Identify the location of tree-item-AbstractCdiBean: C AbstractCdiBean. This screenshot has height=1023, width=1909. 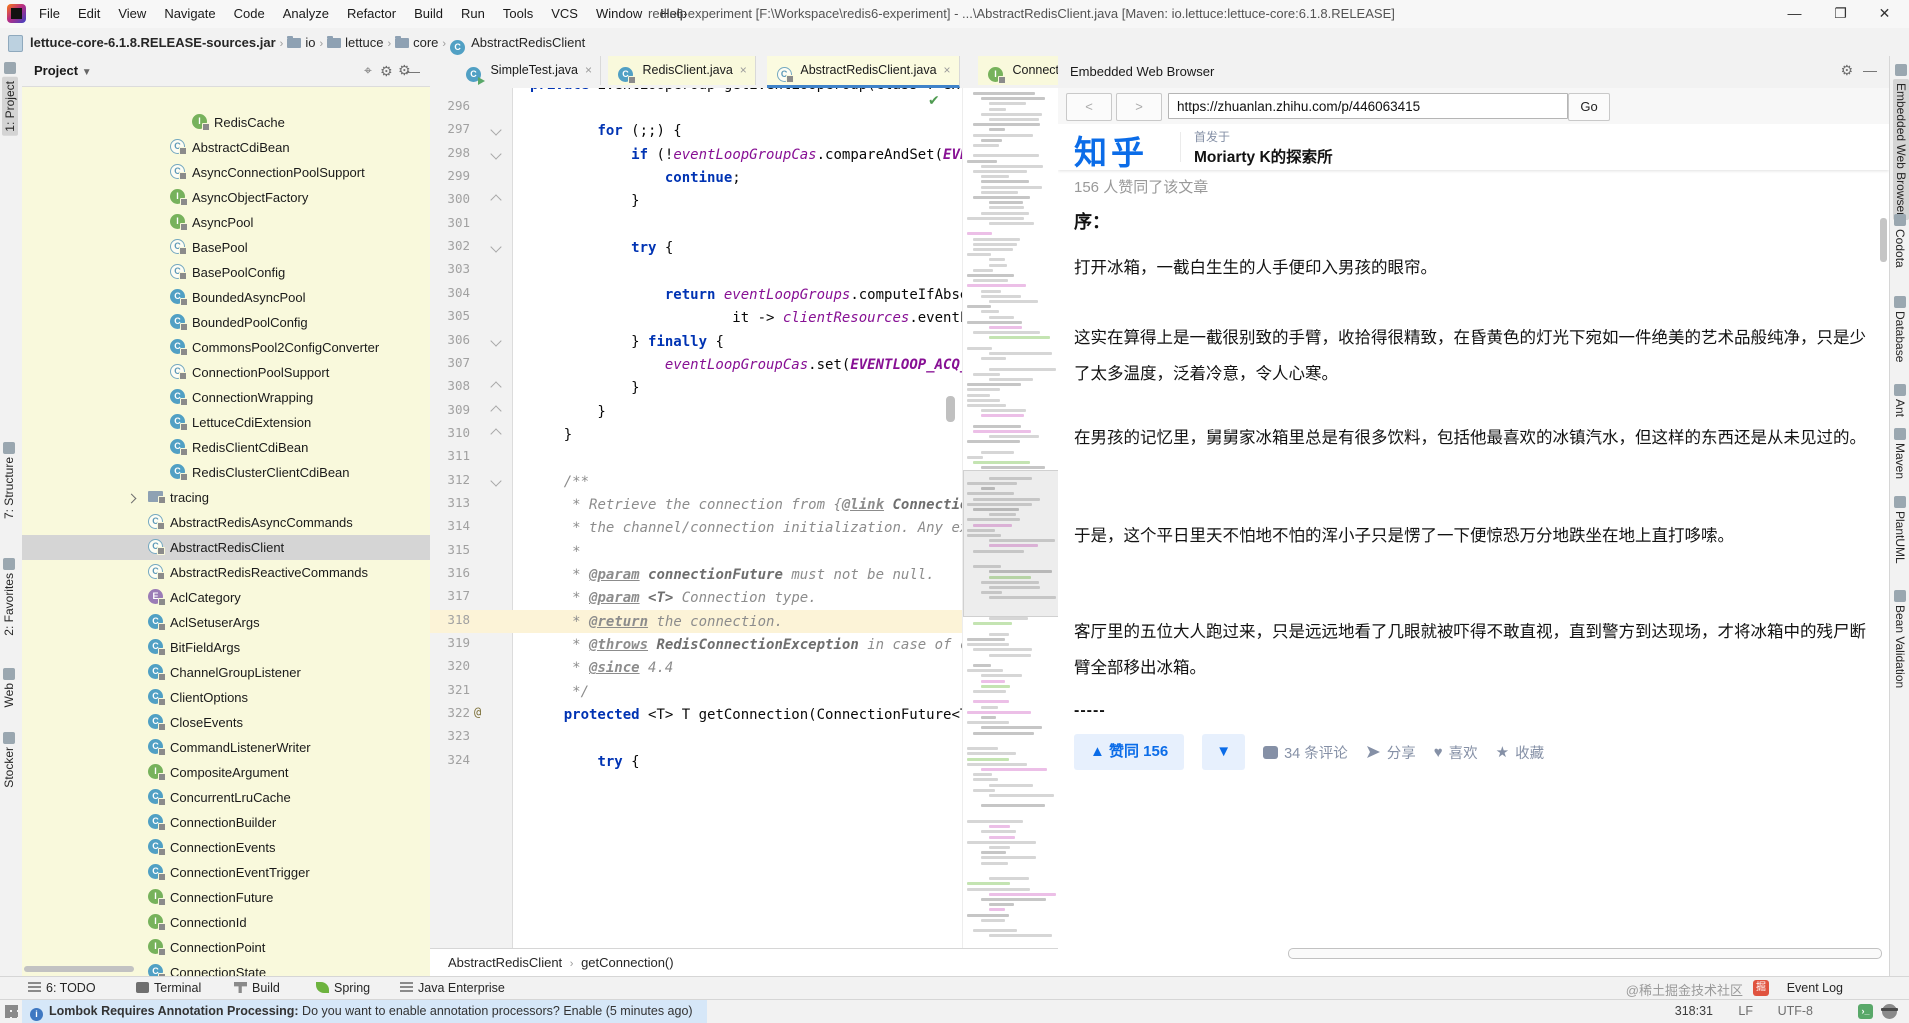
(226, 147).